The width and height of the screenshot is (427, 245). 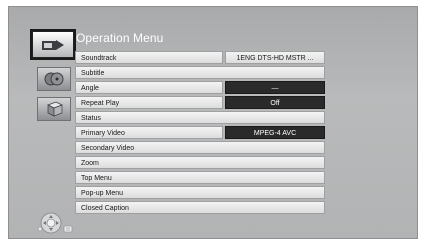 What do you see at coordinates (149, 103) in the screenshot?
I see `repeat-play-label: Repeat Play` at bounding box center [149, 103].